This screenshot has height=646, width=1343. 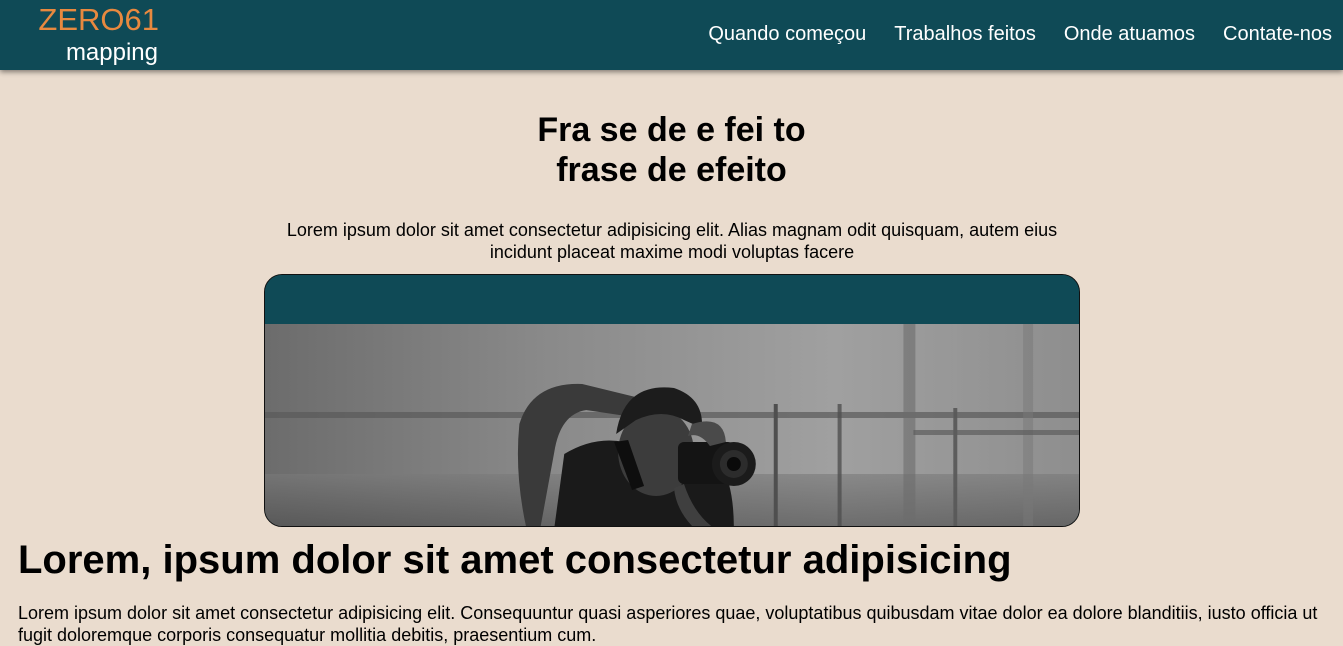 I want to click on nav-link-contate-nos: Contate-nos, so click(x=1277, y=34).